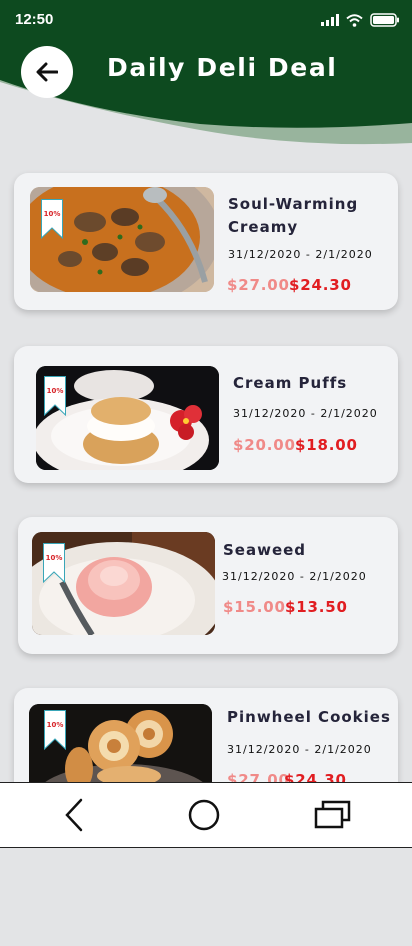 This screenshot has height=946, width=412. I want to click on deal-name-line: Cream Puffs, so click(290, 383).